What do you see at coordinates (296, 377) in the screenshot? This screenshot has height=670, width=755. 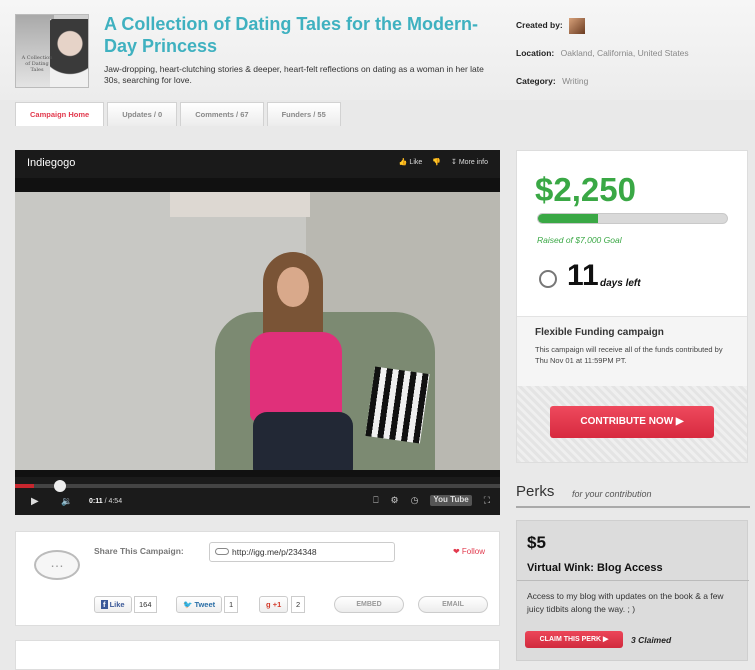 I see `video-scene-top` at bounding box center [296, 377].